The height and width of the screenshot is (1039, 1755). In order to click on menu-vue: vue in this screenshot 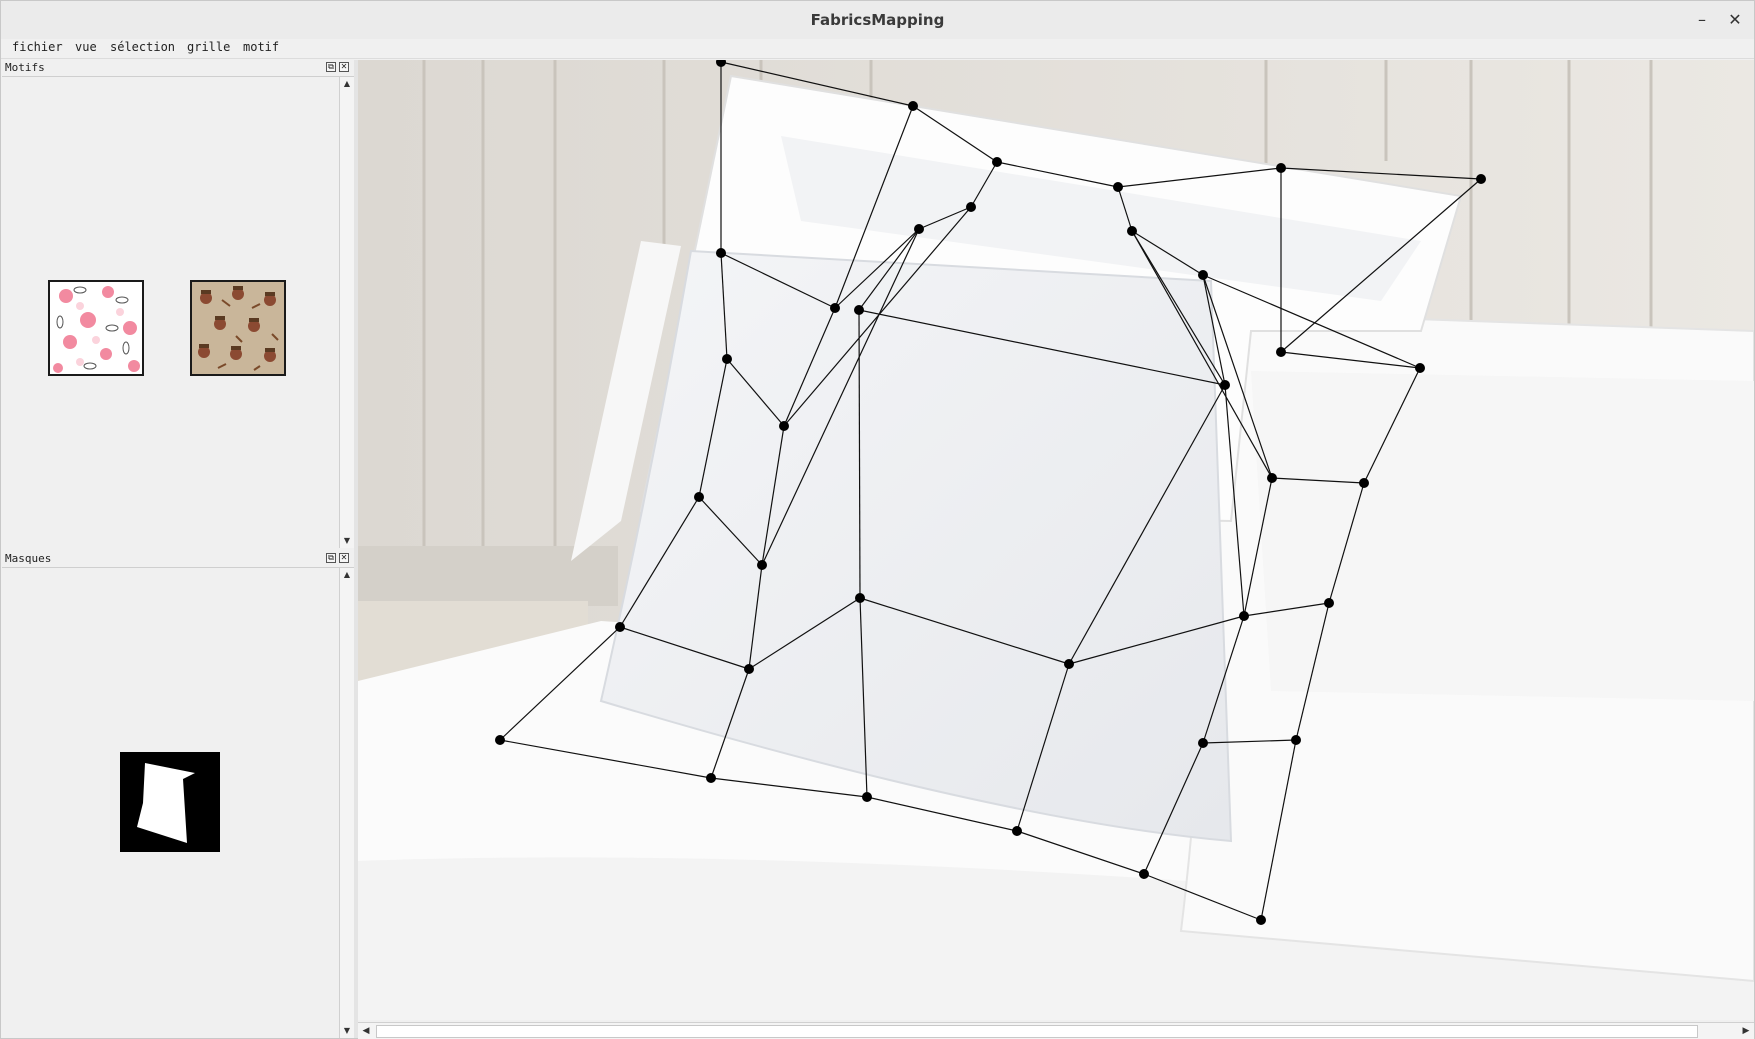, I will do `click(86, 47)`.